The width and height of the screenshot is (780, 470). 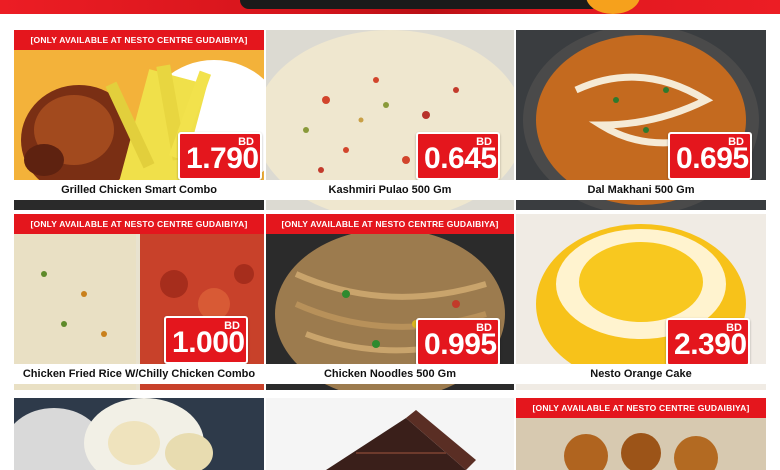 I want to click on product-name: Grilled Chicken Smart Combo, so click(x=139, y=190).